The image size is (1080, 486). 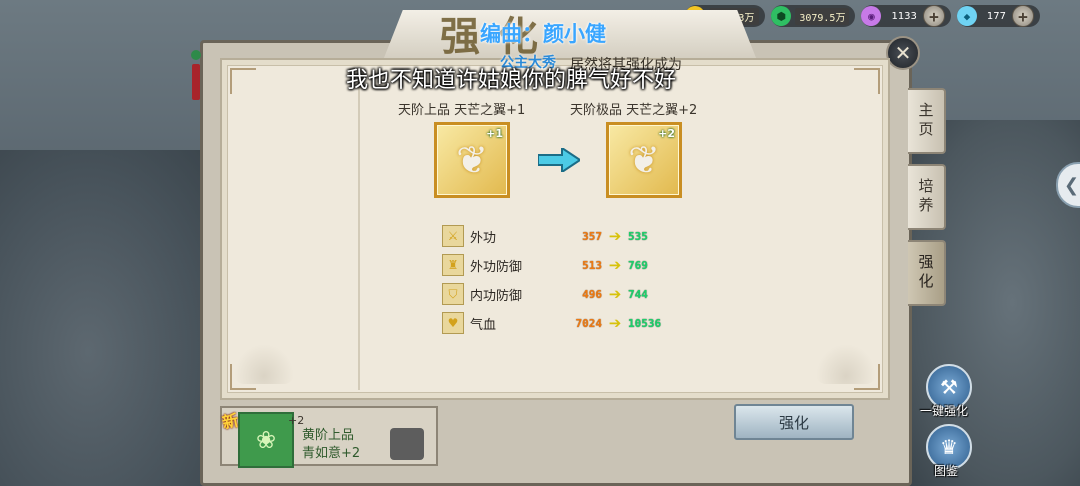 I want to click on tab-strengthen: 强化, so click(x=927, y=273).